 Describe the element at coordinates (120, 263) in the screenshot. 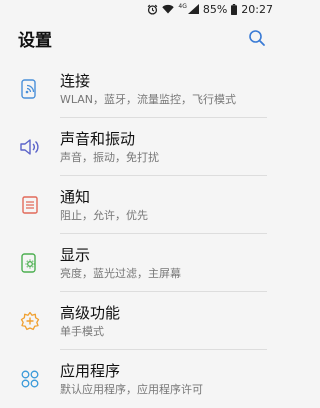

I see `item-text: 显示 亮度，蓝光过滤，主屏幕` at that location.